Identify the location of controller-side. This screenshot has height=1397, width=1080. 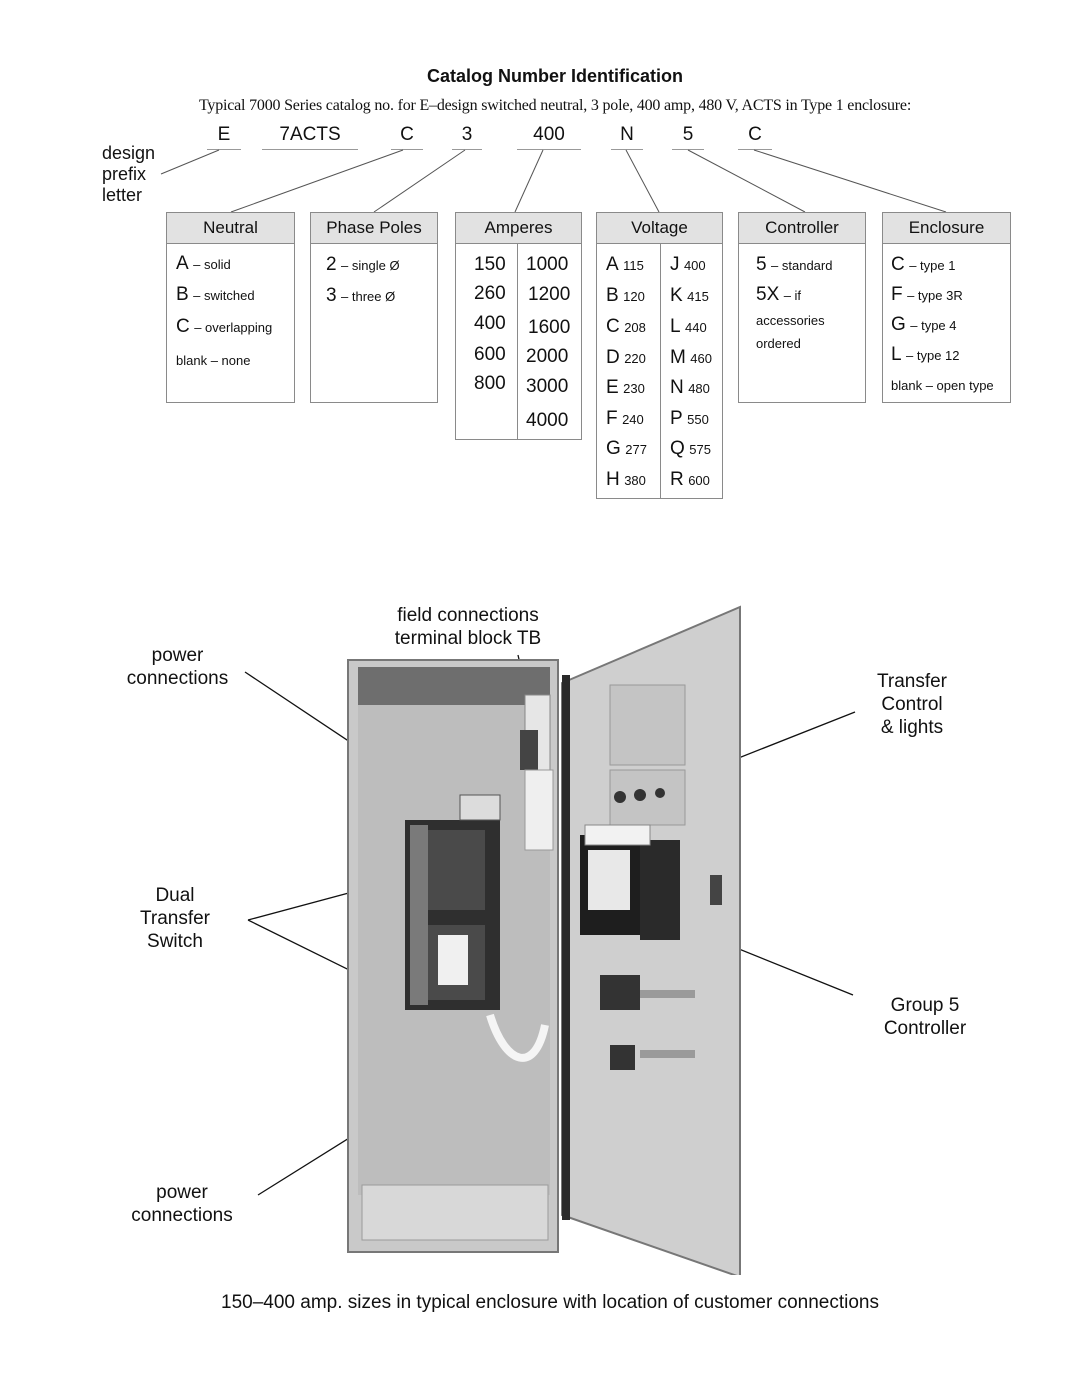
(660, 890).